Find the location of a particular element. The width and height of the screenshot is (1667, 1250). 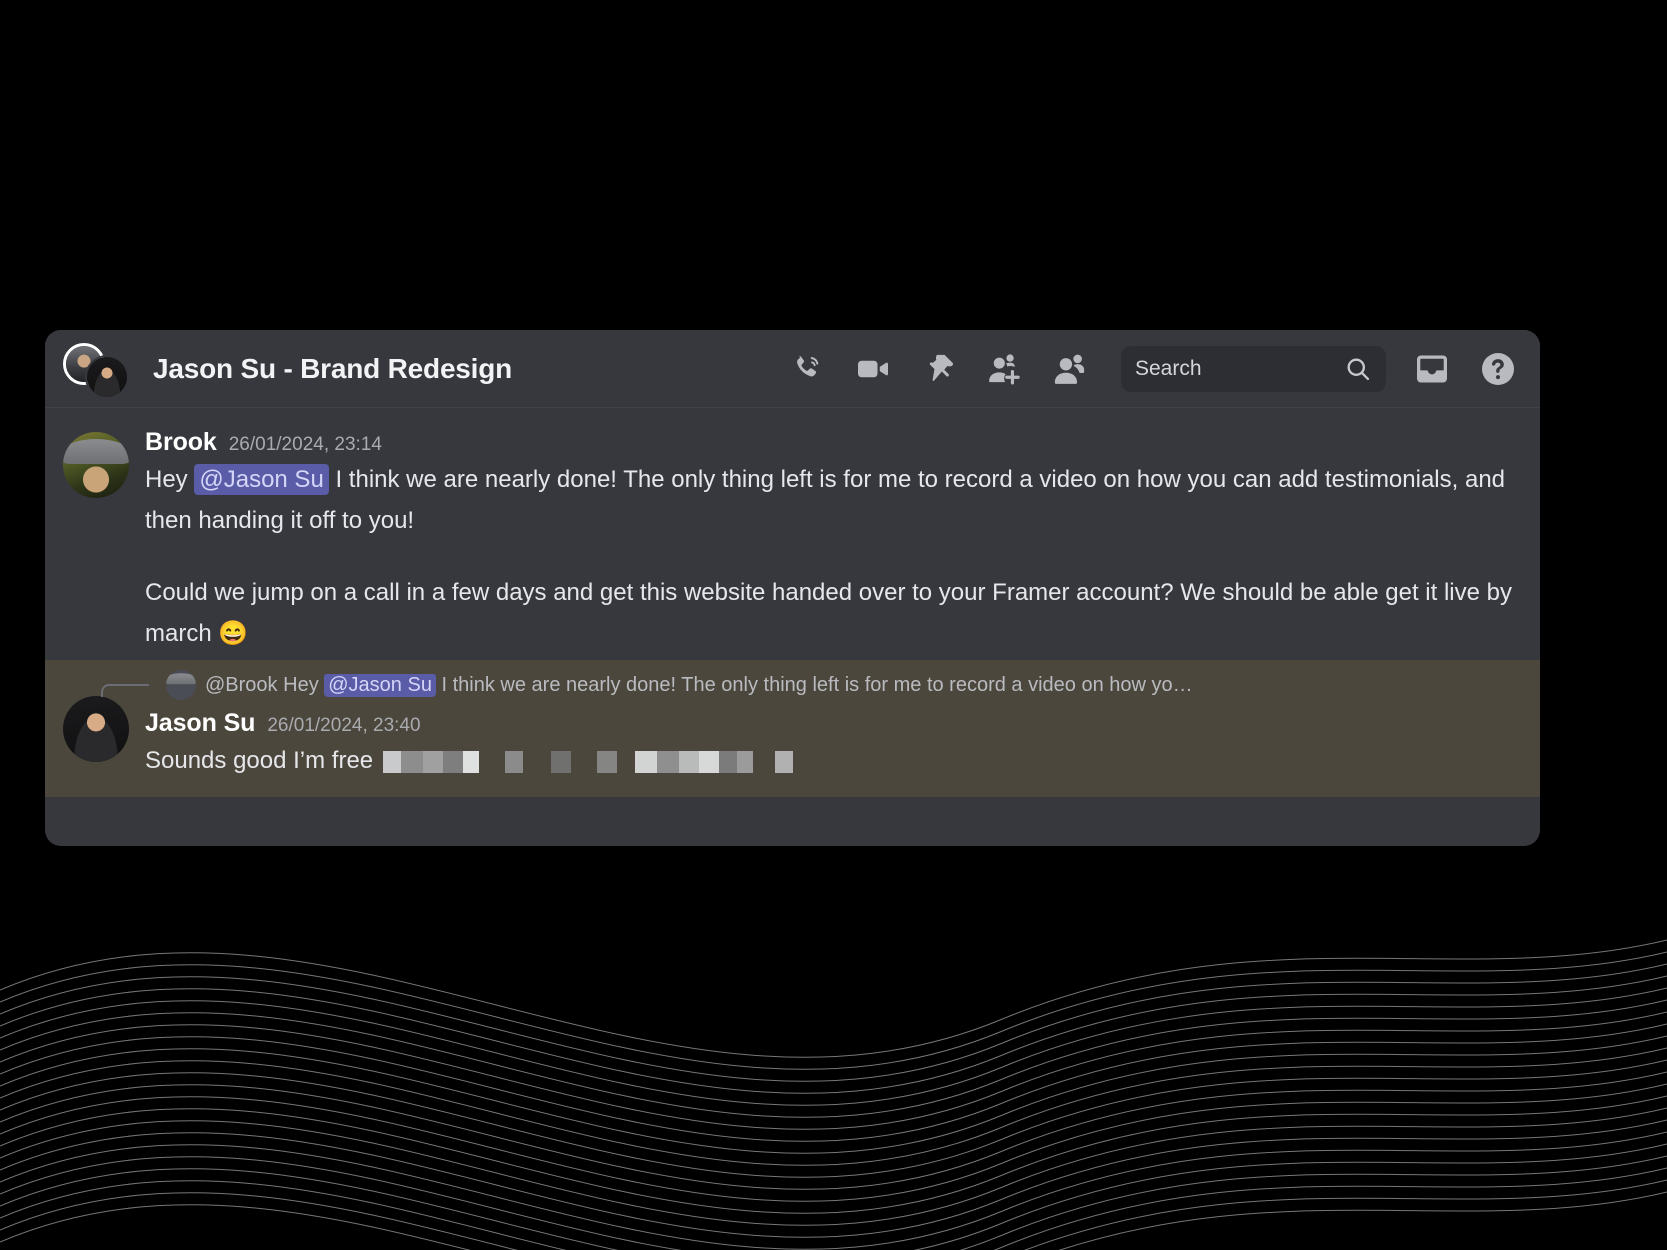

text-segment: Sounds good I’m free is located at coordinates (259, 761).